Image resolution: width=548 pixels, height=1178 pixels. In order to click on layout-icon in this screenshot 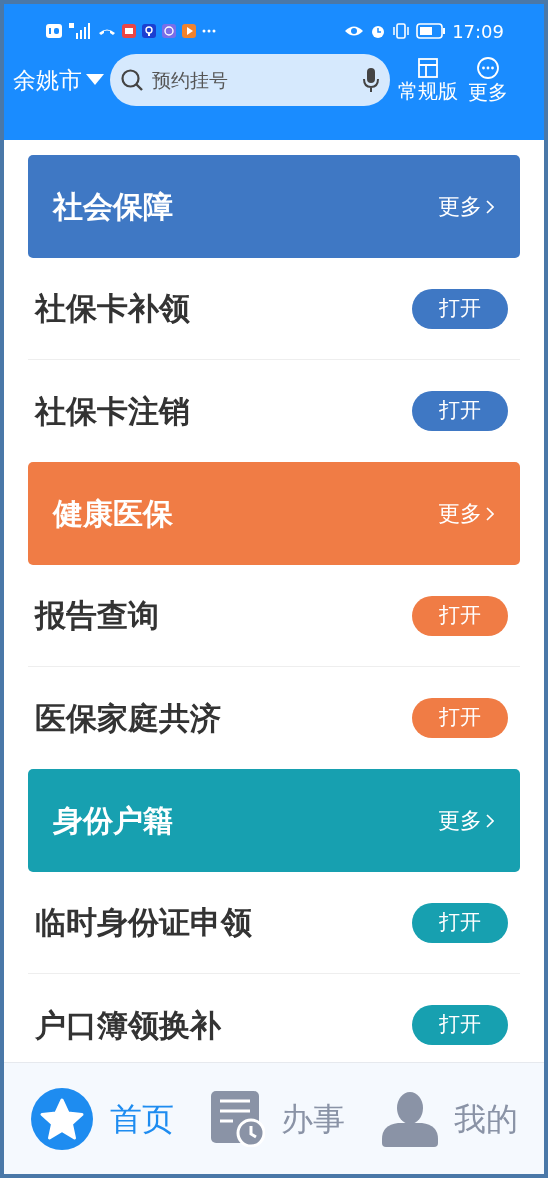, I will do `click(428, 67)`.